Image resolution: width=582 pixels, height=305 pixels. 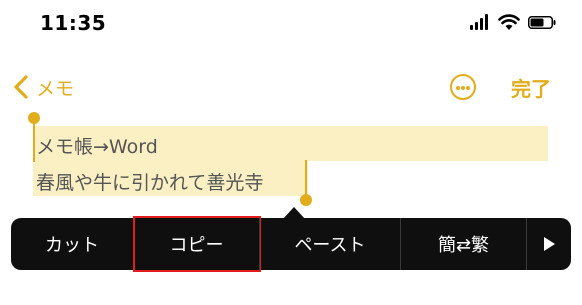 What do you see at coordinates (542, 22) in the screenshot?
I see `battery-icon` at bounding box center [542, 22].